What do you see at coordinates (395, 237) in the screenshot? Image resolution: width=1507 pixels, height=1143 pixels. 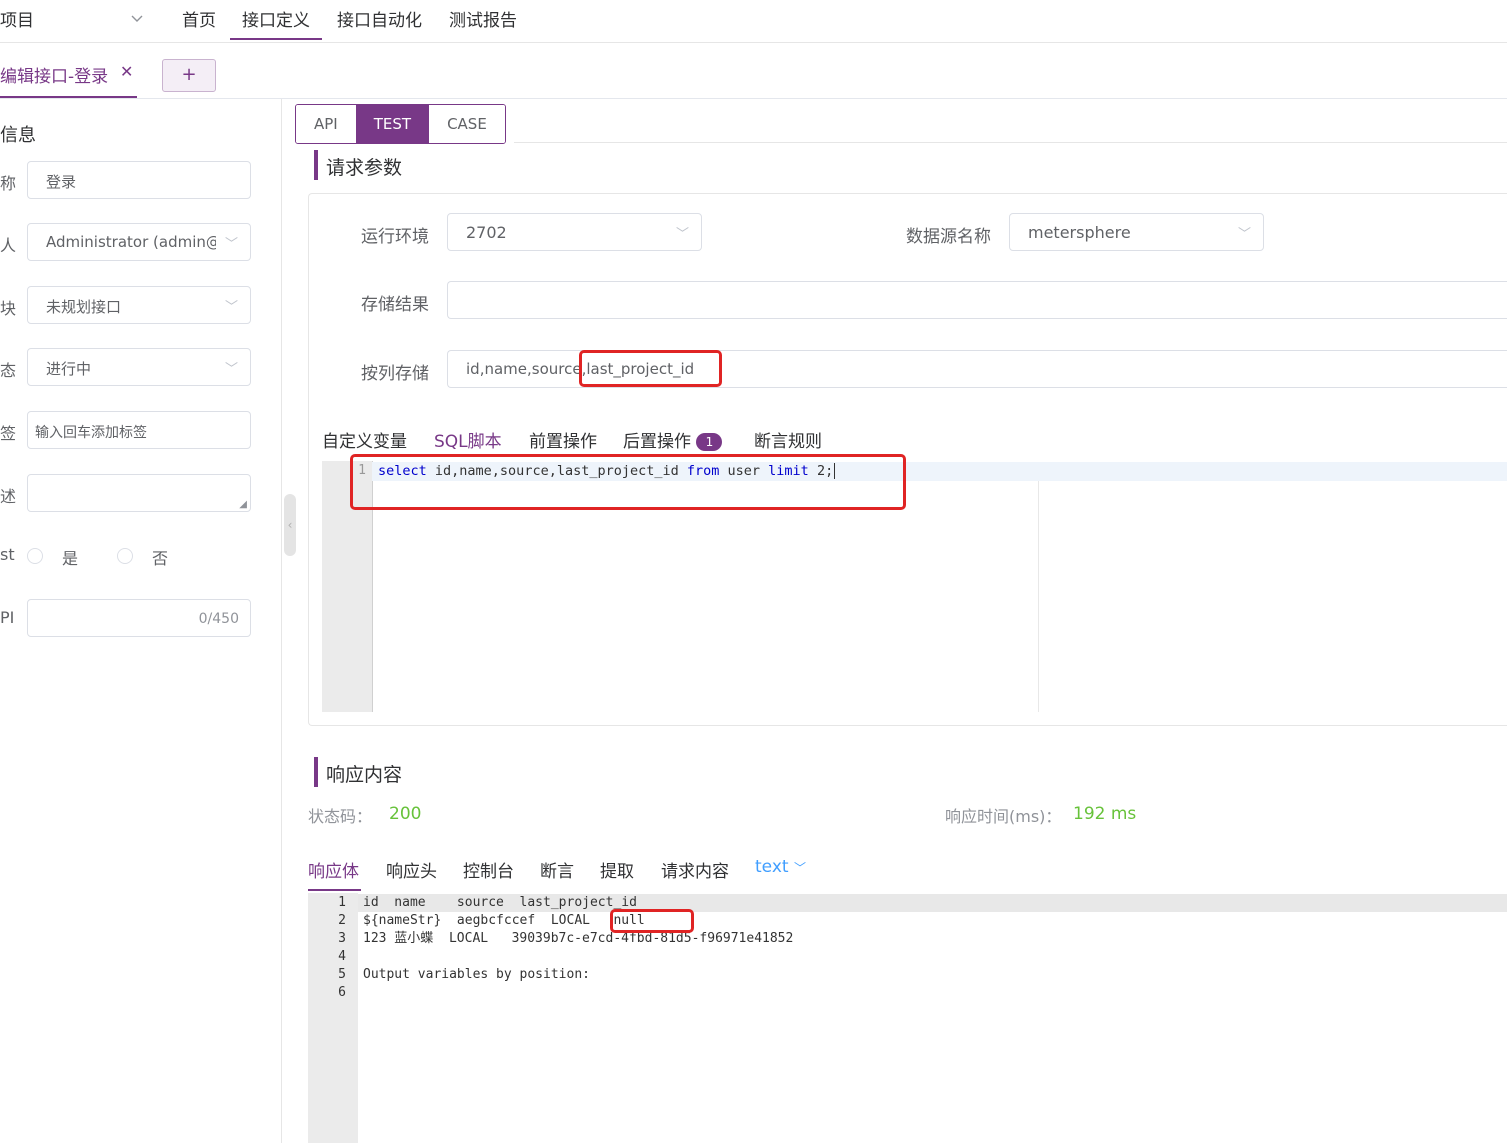 I see `env-label: 运行环境` at bounding box center [395, 237].